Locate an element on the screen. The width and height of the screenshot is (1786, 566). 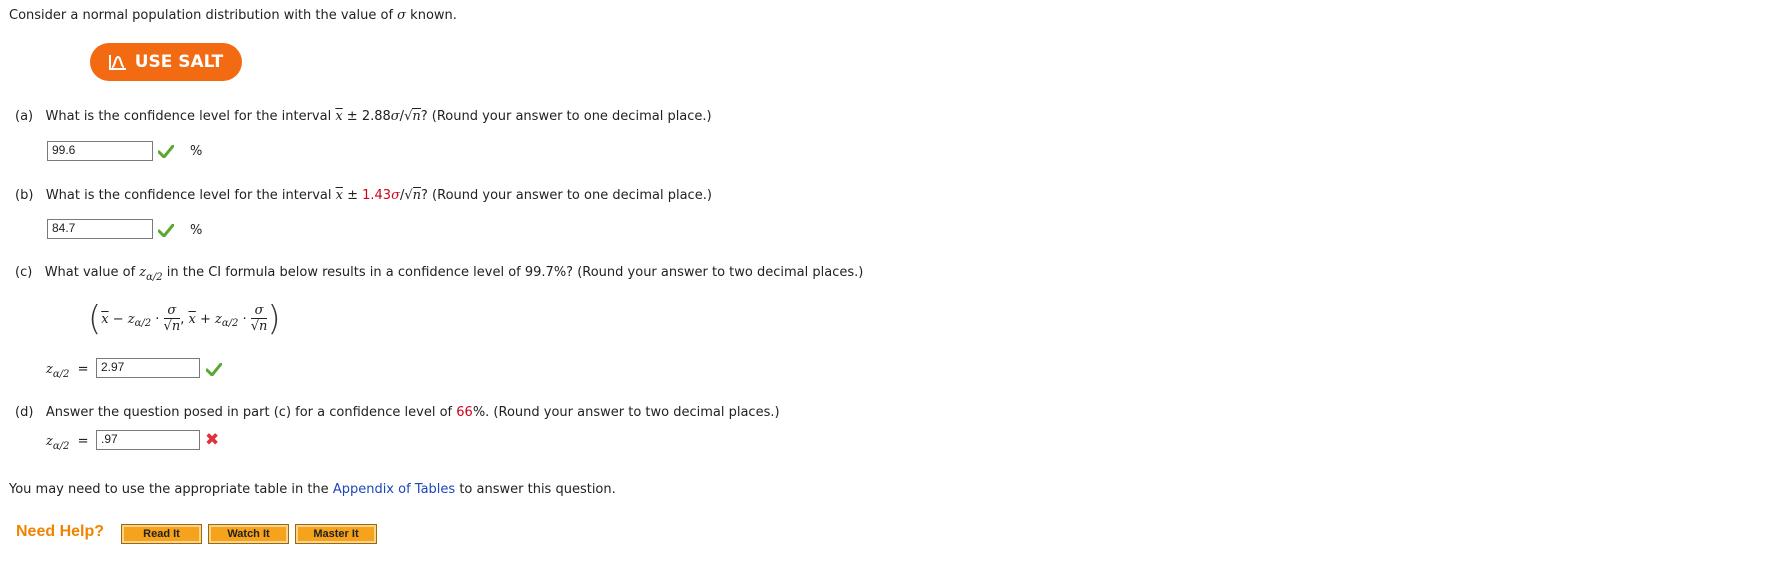
part-a-coefficient: 2.88 is located at coordinates (376, 116).